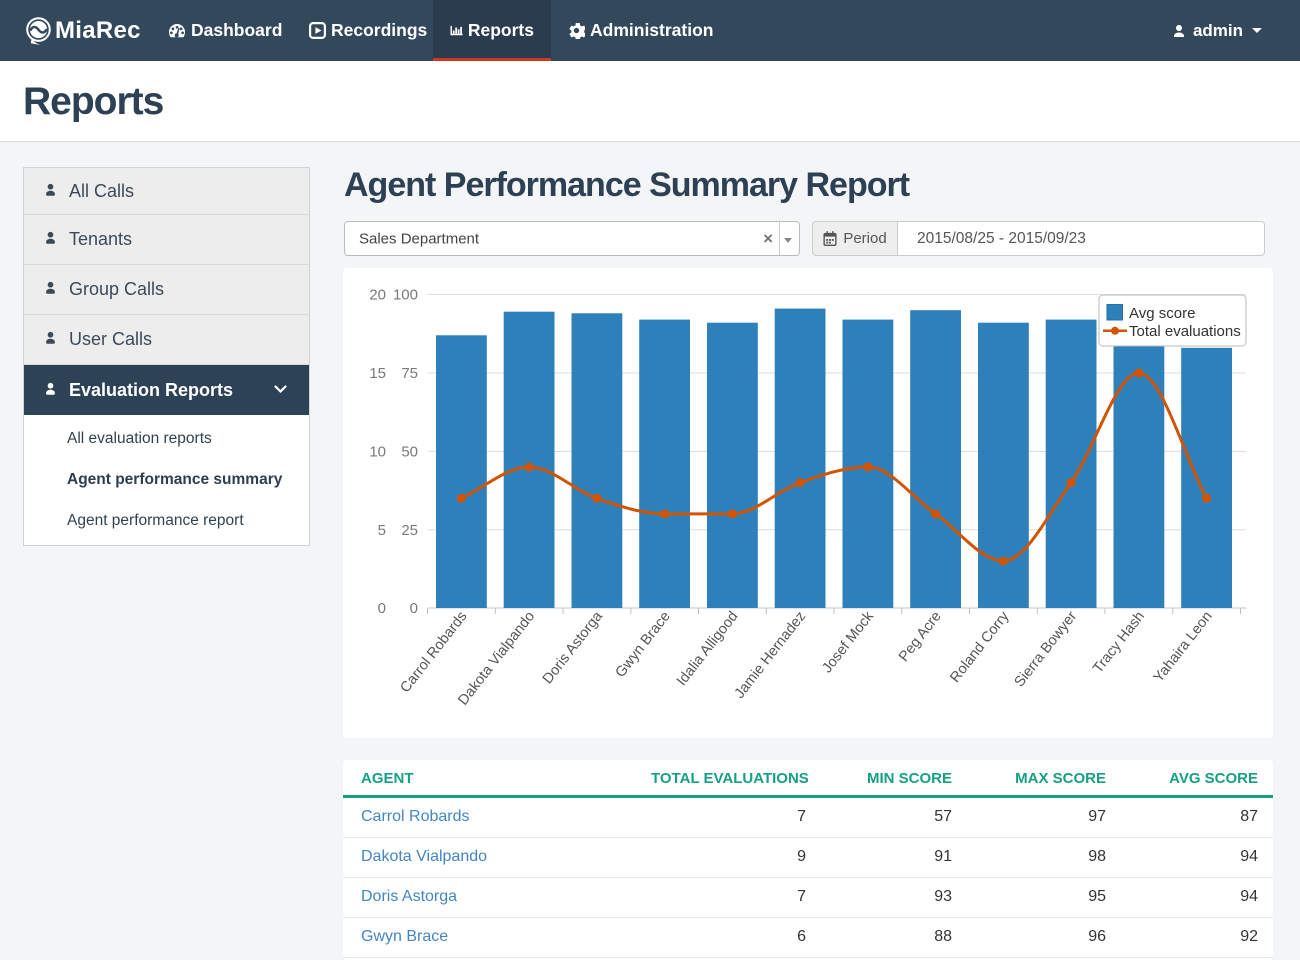 The image size is (1300, 960). I want to click on svg-text: Idalia Alligood, so click(708, 649).